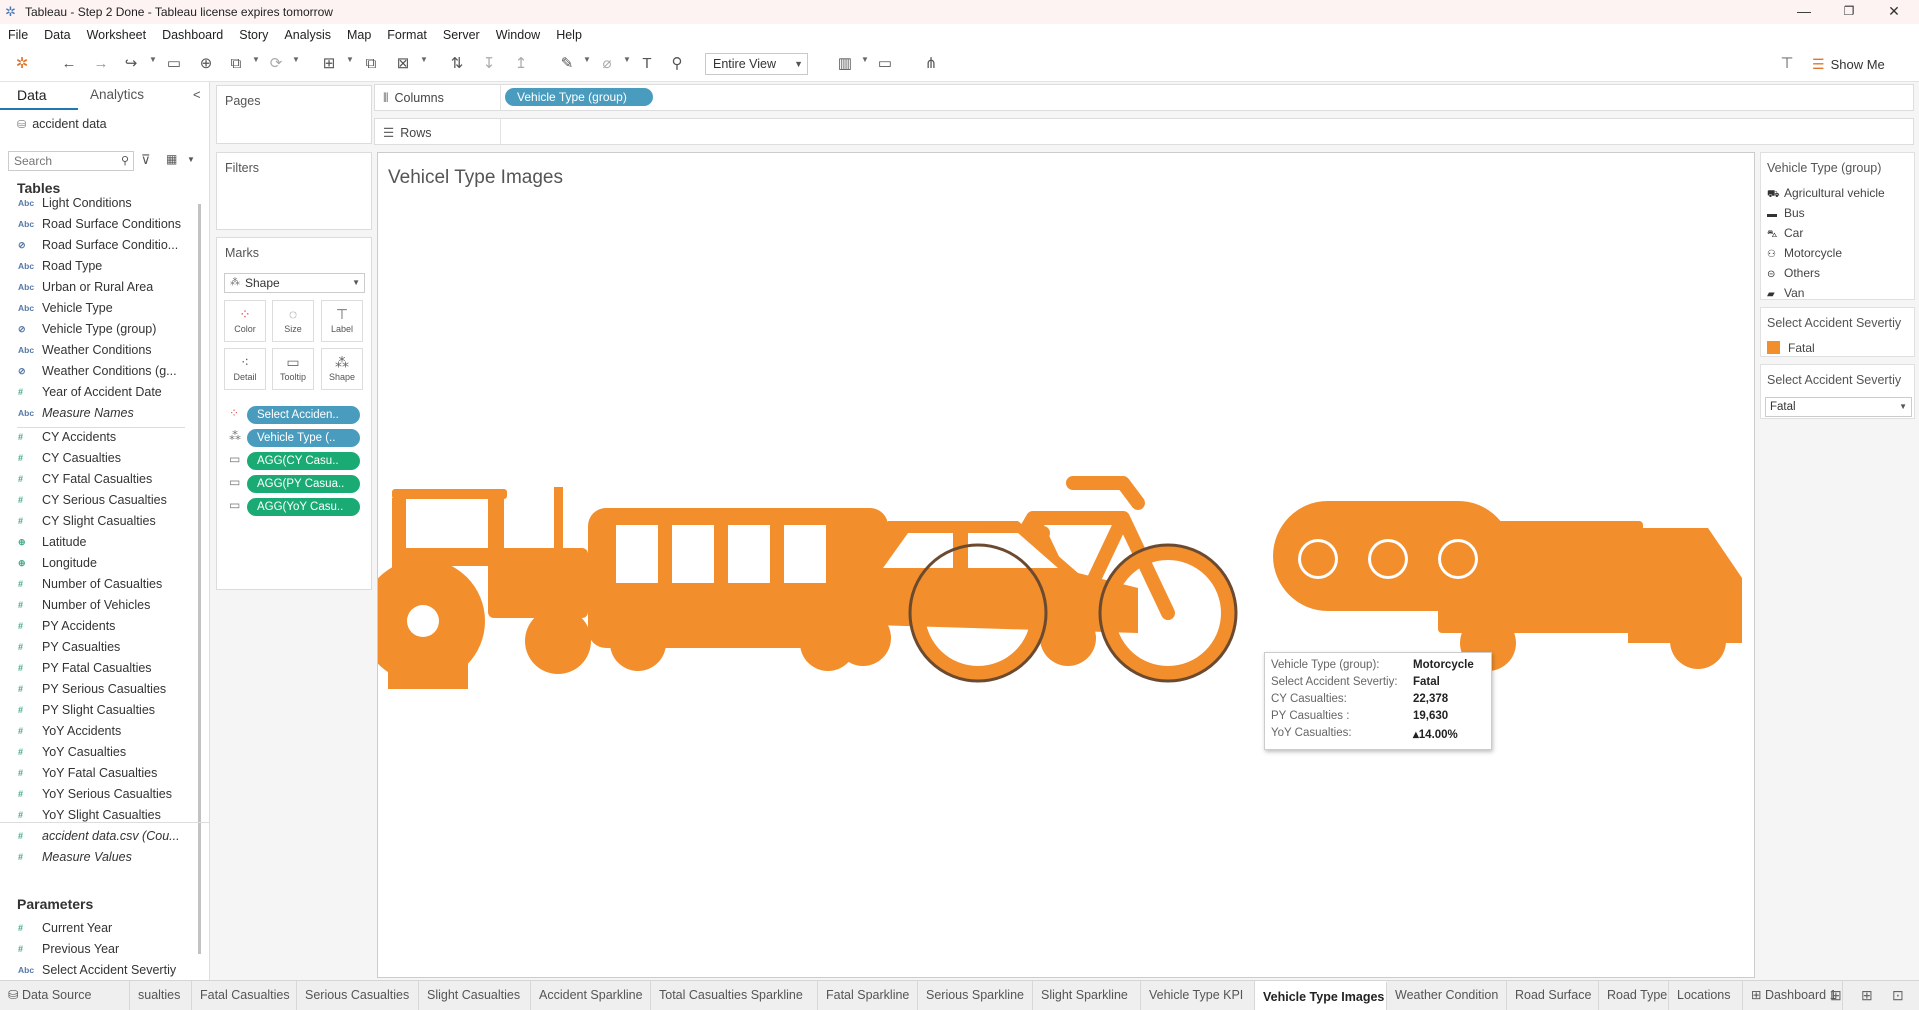 This screenshot has height=1010, width=1919. Describe the element at coordinates (1553, 995) in the screenshot. I see `sheet-tab: Road Surface` at that location.